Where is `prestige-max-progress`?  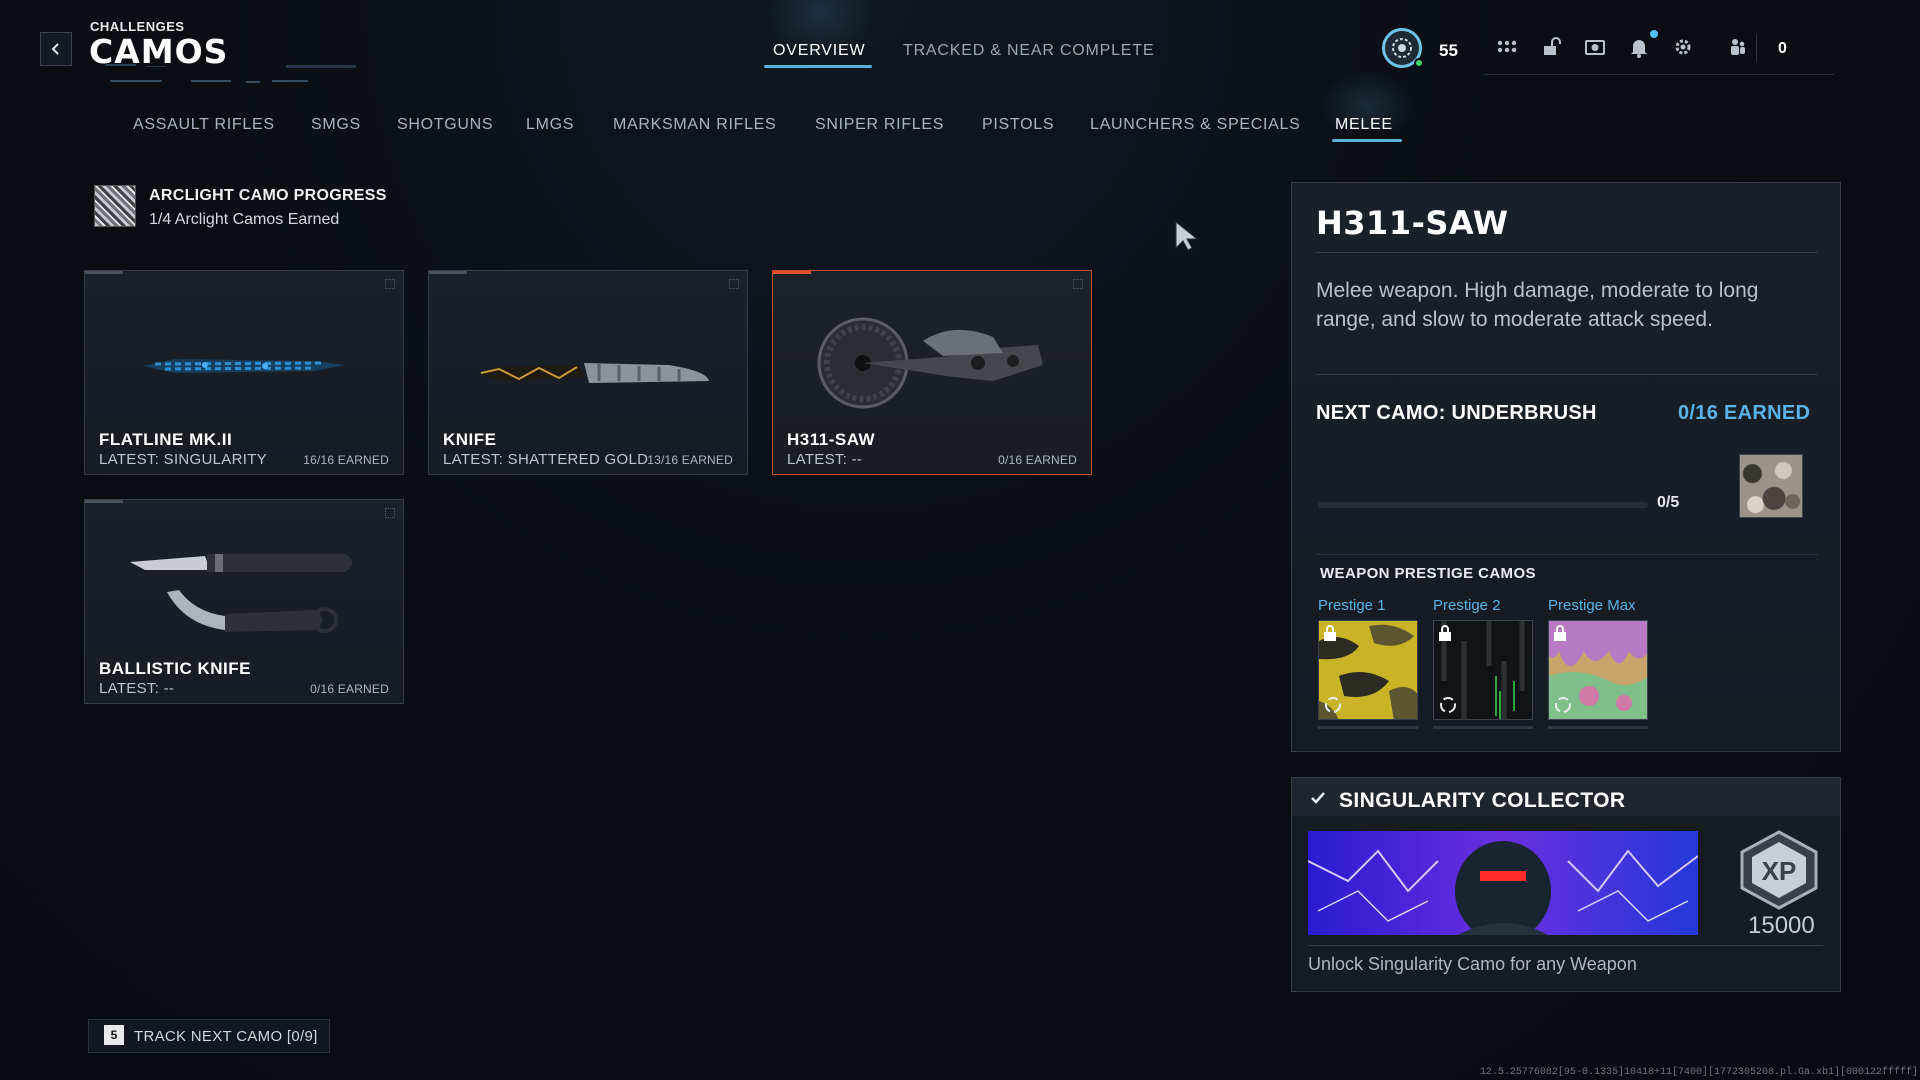
prestige-max-progress is located at coordinates (1598, 727).